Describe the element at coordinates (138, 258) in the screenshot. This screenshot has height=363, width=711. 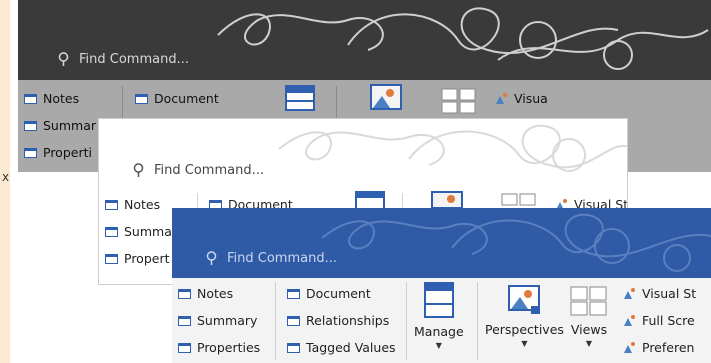
I see `properties-button: Propert` at that location.